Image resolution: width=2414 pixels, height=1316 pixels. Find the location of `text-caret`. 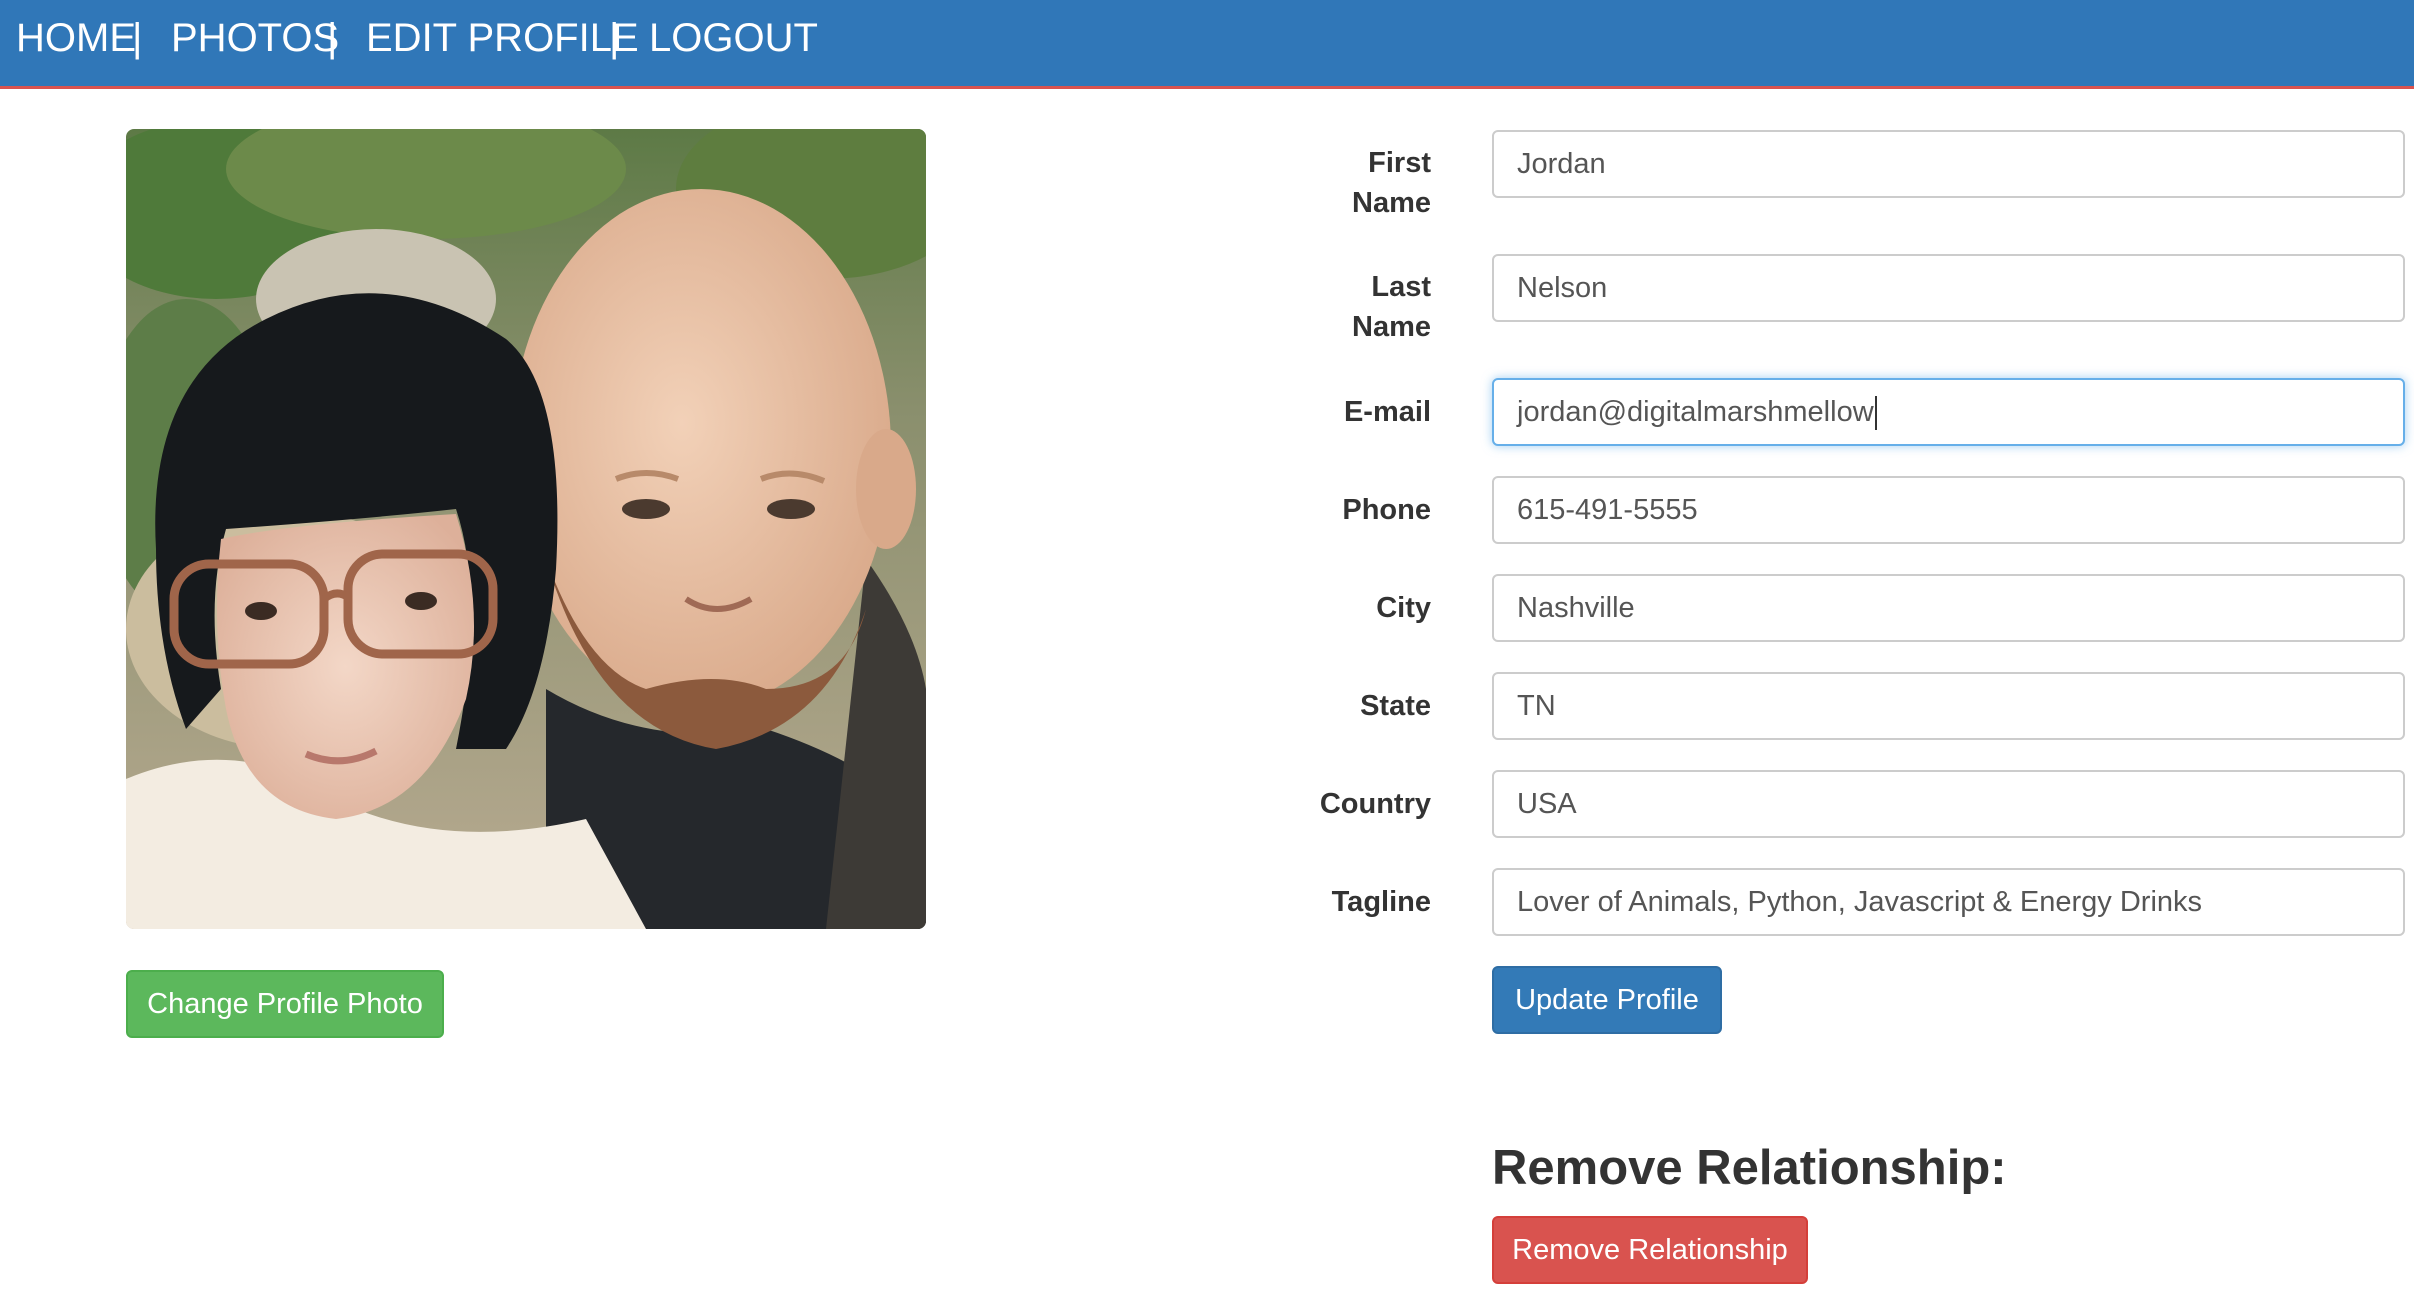

text-caret is located at coordinates (1875, 413).